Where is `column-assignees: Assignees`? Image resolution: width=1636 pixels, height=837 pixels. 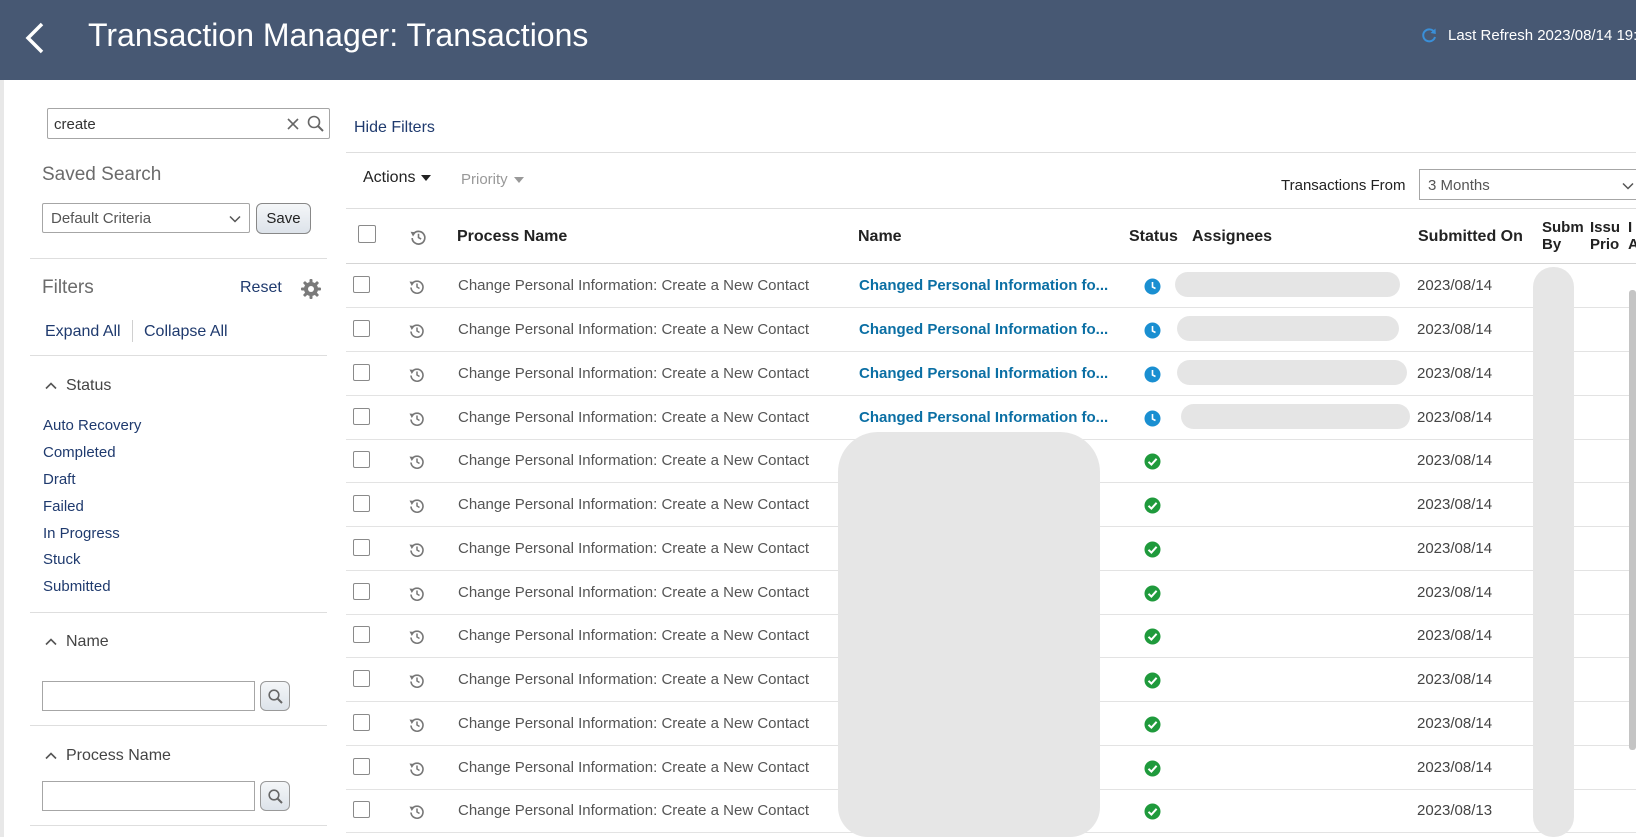 column-assignees: Assignees is located at coordinates (1232, 237).